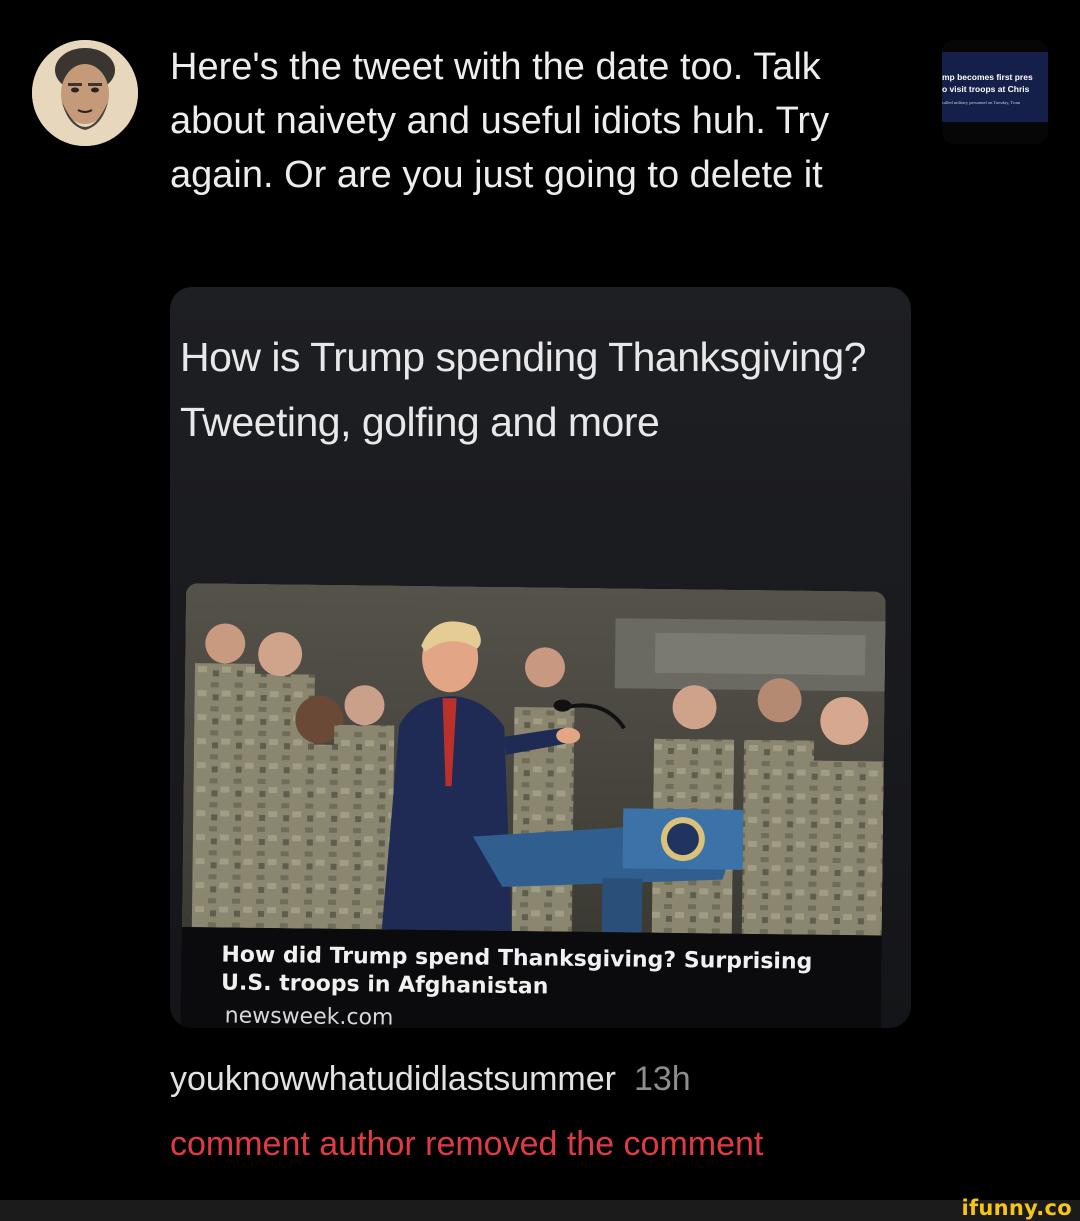 The height and width of the screenshot is (1221, 1080). What do you see at coordinates (986, 89) in the screenshot?
I see `thumbnail-line-2: o visit troops at Chris` at bounding box center [986, 89].